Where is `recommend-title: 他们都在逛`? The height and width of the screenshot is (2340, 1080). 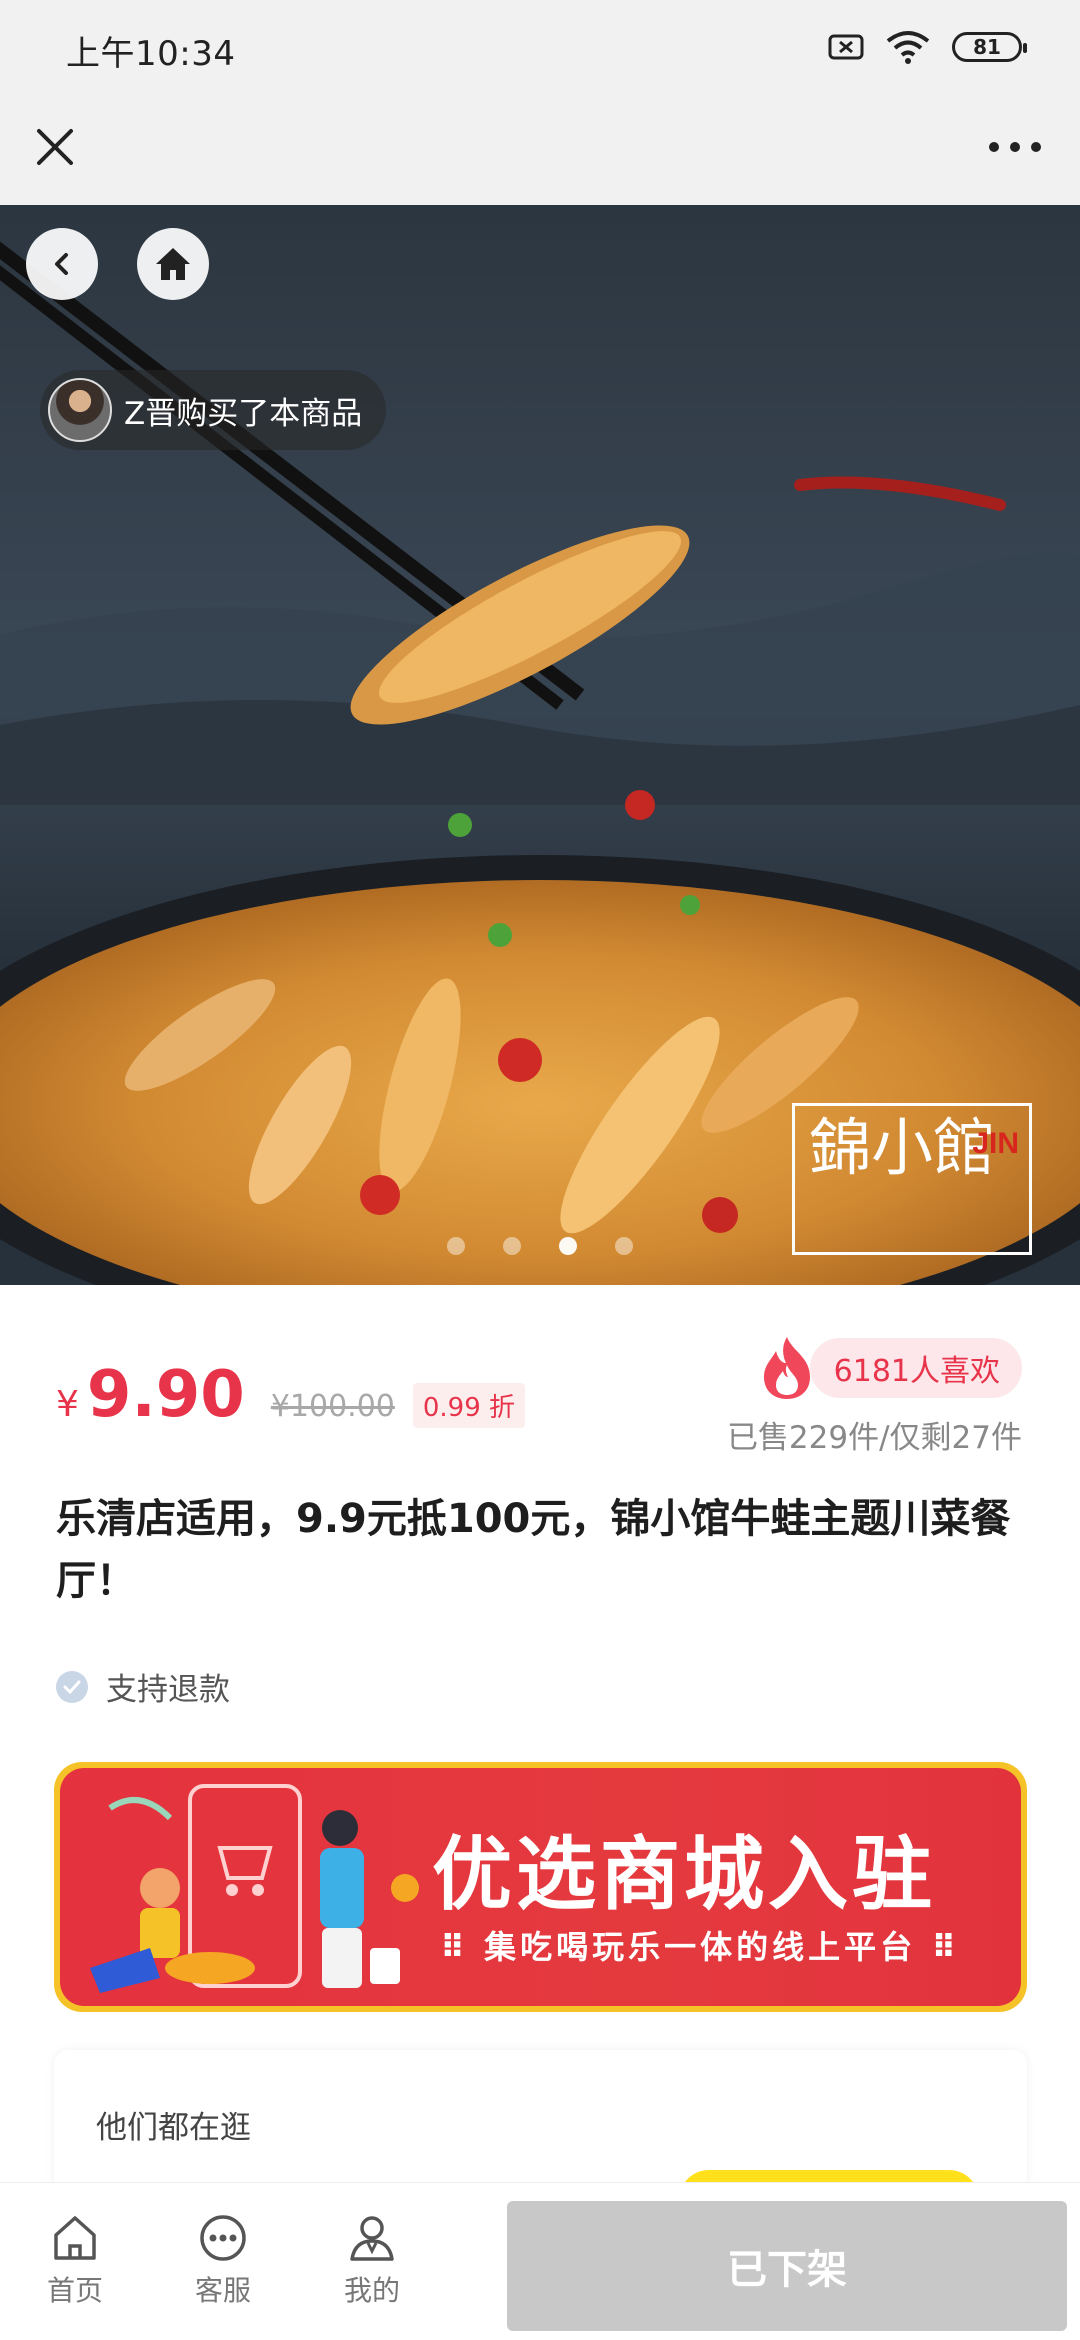 recommend-title: 他们都在逛 is located at coordinates (173, 2128).